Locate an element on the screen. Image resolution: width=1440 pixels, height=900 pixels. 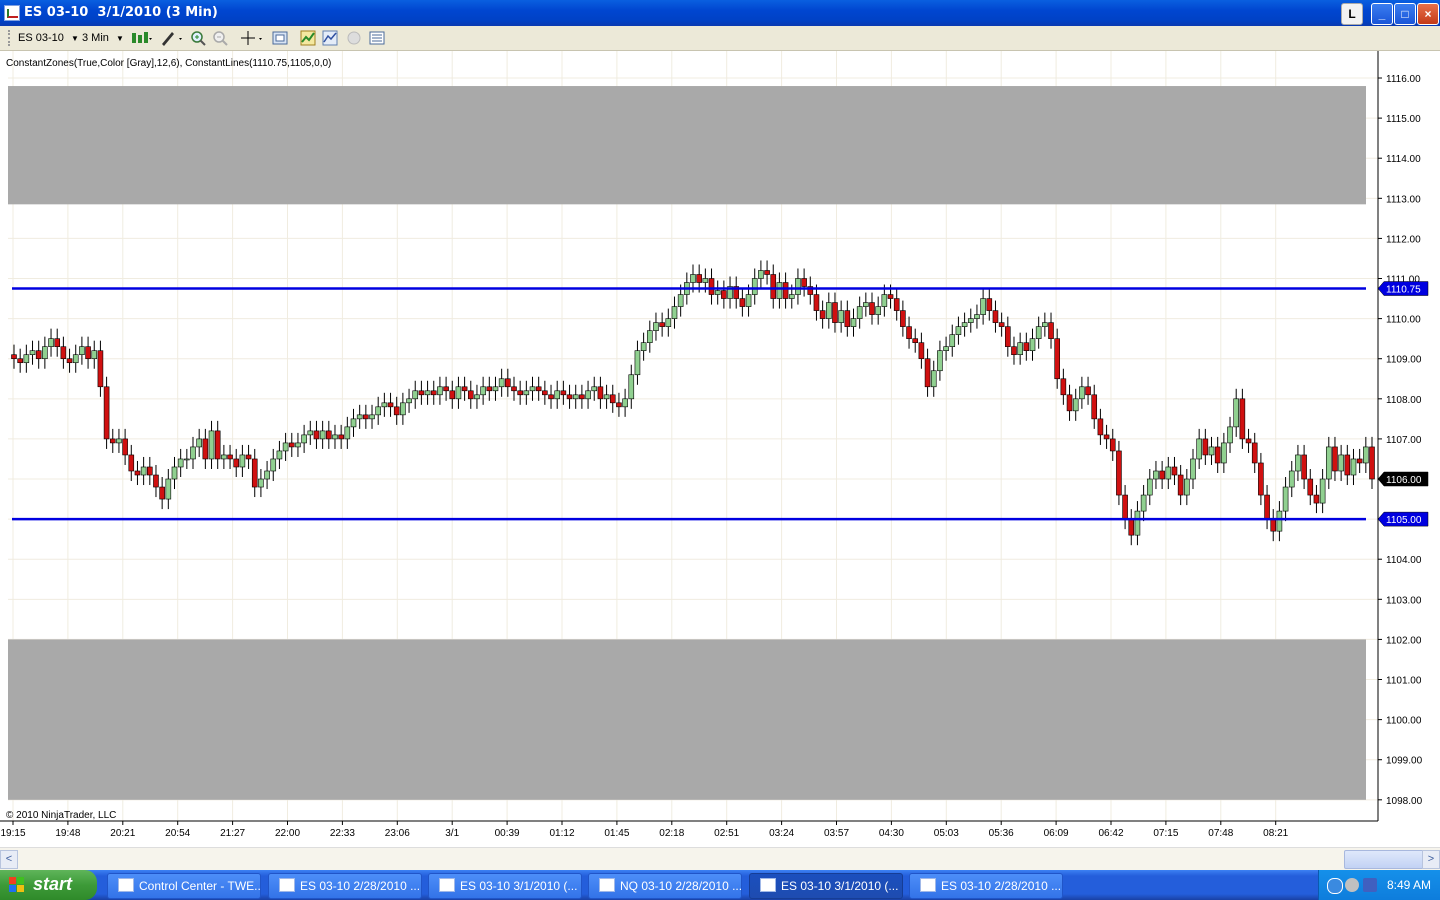
volume-icon is located at coordinates (1370, 885).